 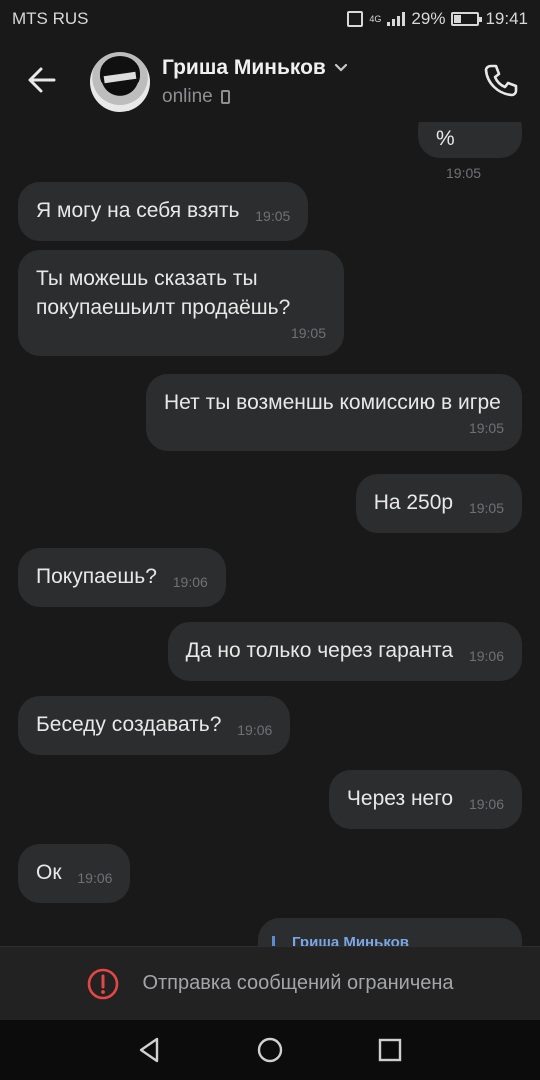 What do you see at coordinates (103, 983) in the screenshot?
I see `warning-icon` at bounding box center [103, 983].